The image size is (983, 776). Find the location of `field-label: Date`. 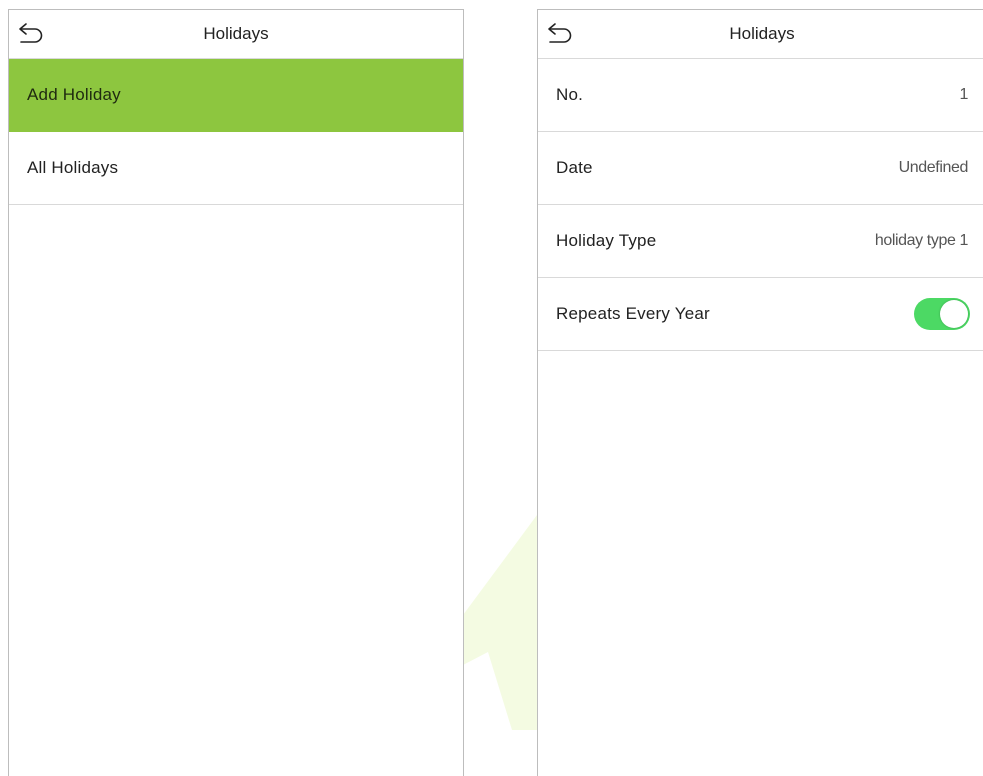

field-label: Date is located at coordinates (574, 167).